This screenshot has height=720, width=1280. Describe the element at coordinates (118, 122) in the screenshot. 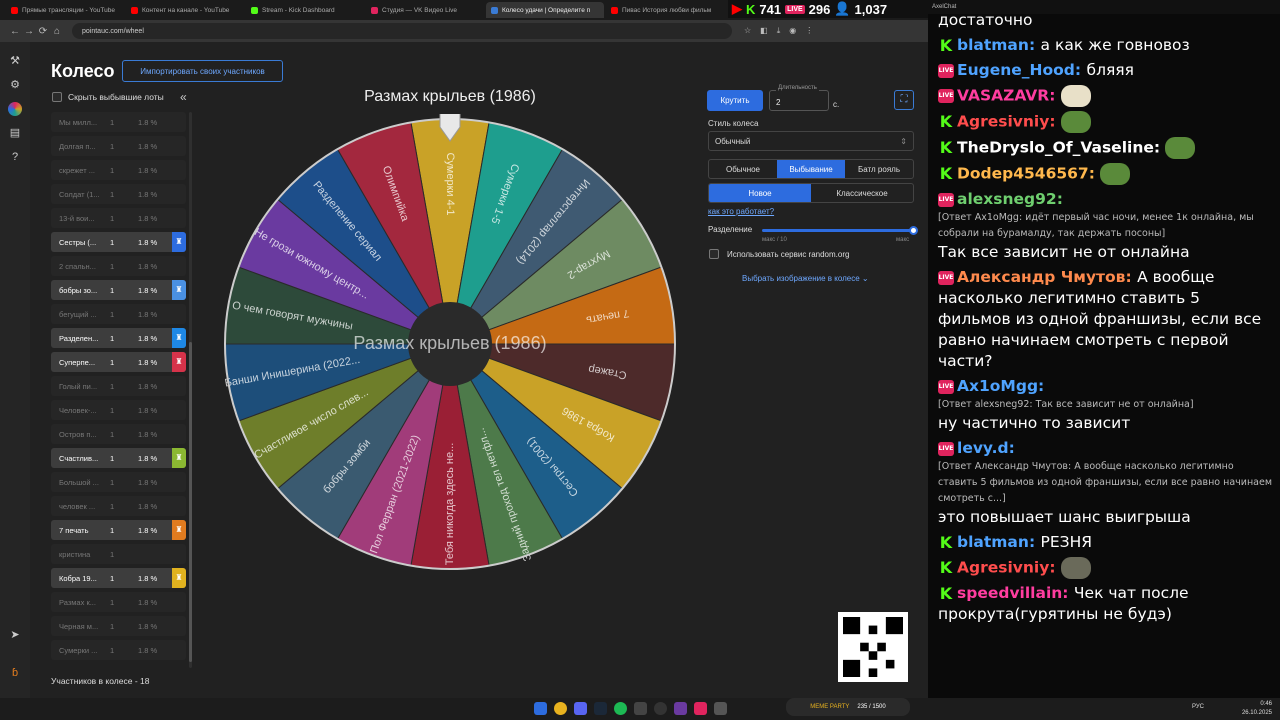

I see `lot-item: Мы милл... 1 1.8 %` at that location.